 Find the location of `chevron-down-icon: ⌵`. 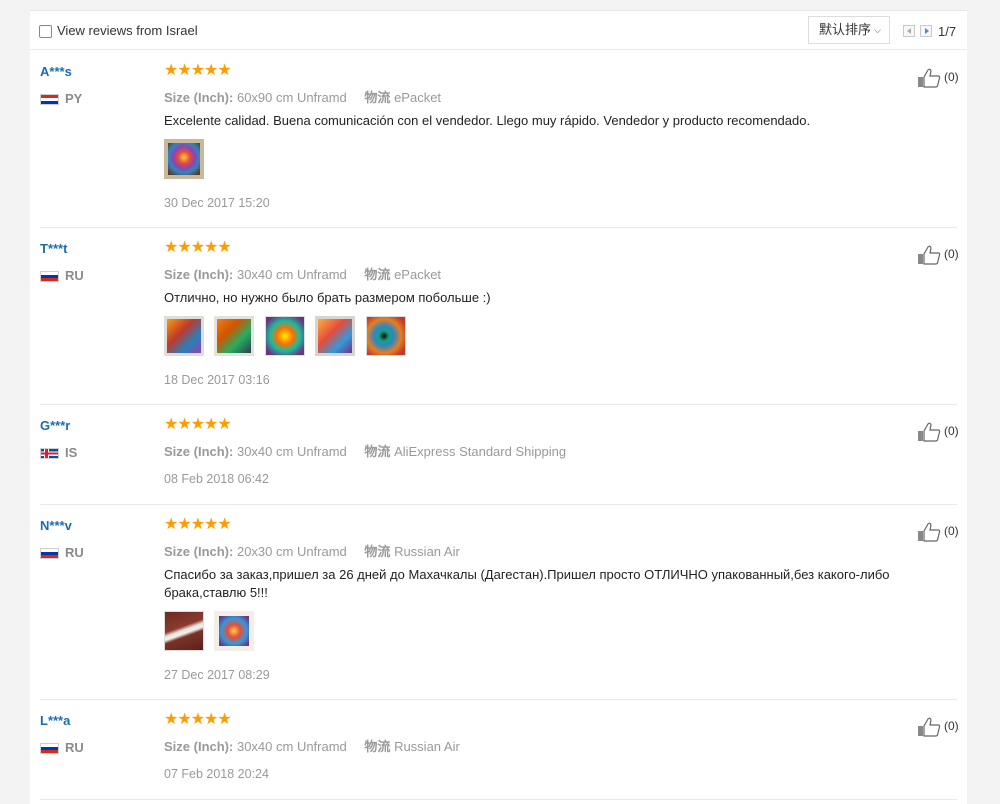

chevron-down-icon: ⌵ is located at coordinates (877, 30).